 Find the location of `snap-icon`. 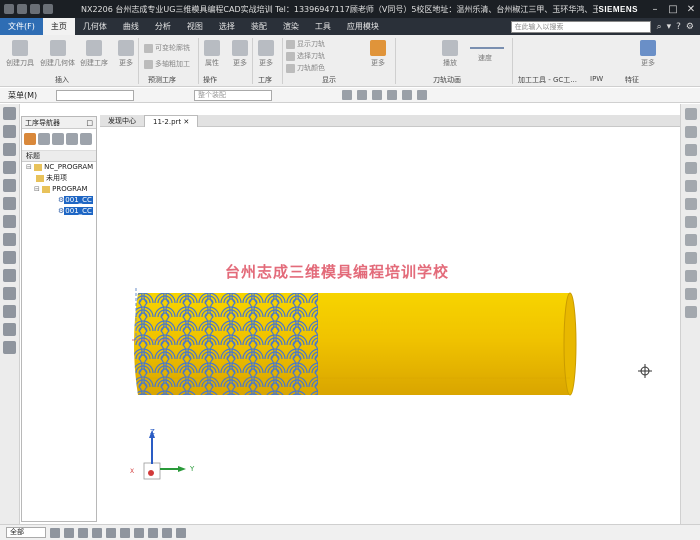

snap-icon is located at coordinates (362, 95).